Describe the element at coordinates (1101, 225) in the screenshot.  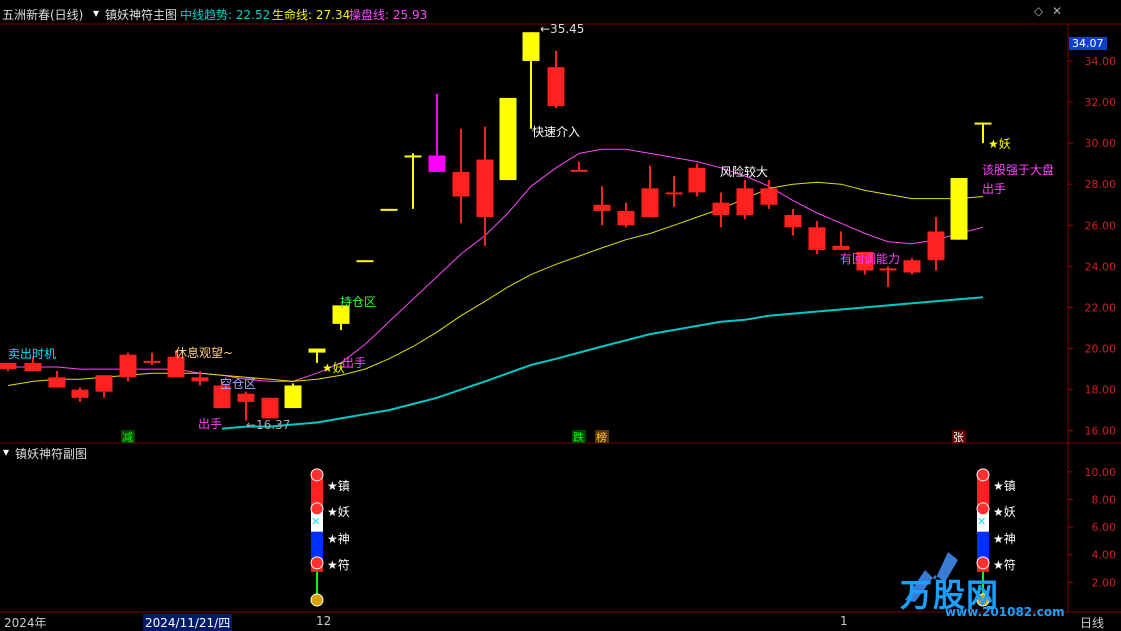
I see `y-tick-label: 26.00` at that location.